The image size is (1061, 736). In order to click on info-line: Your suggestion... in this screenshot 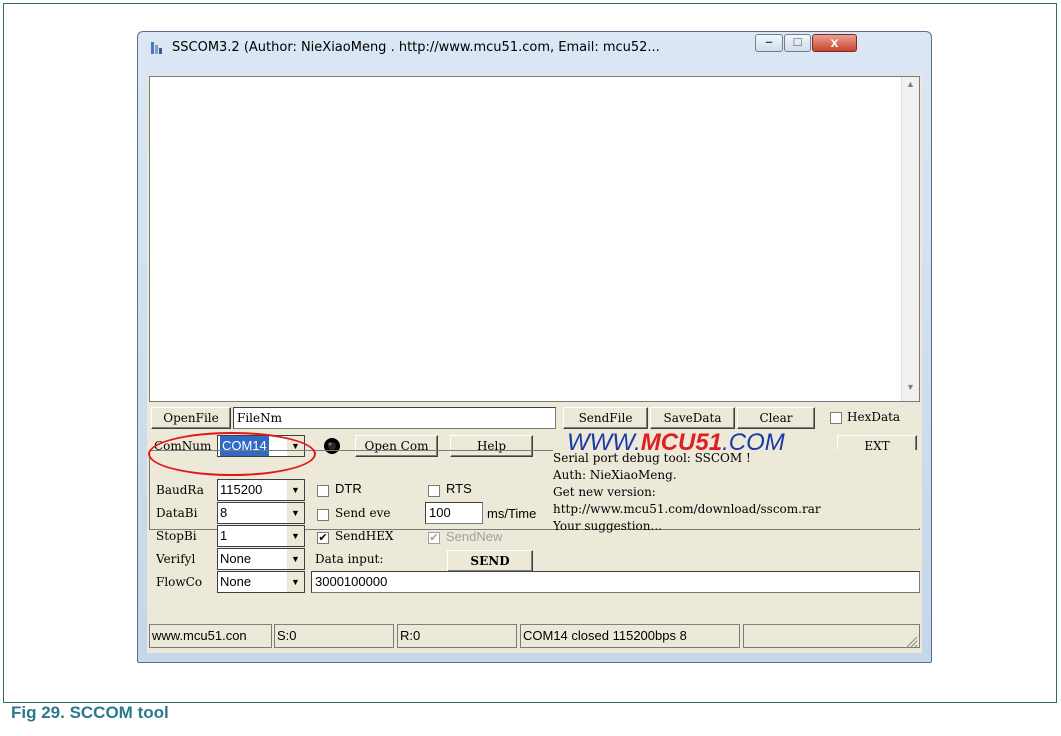, I will do `click(607, 526)`.